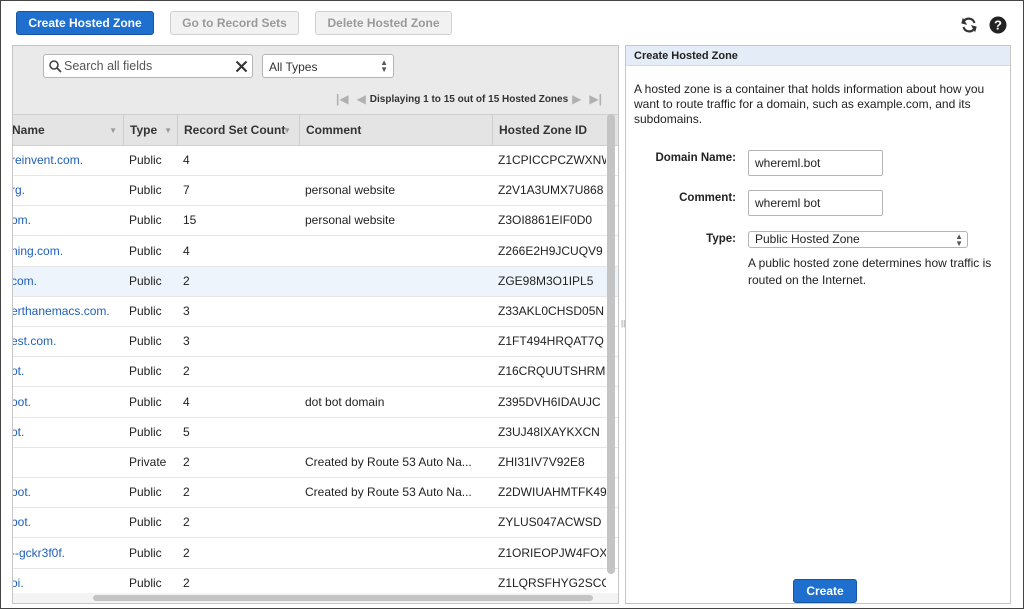 The width and height of the screenshot is (1024, 609). Describe the element at coordinates (350, 220) in the screenshot. I see `comment-cell: personal website` at that location.